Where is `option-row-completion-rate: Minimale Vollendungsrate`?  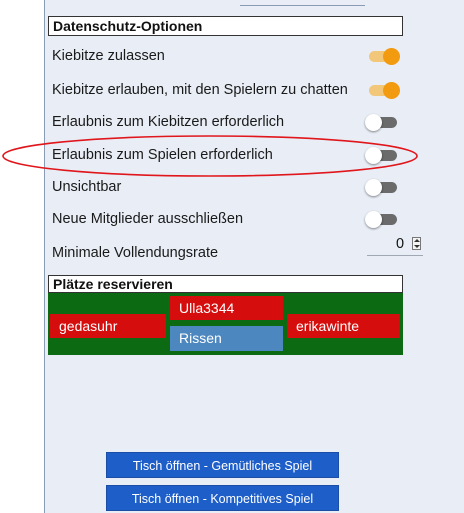 option-row-completion-rate: Minimale Vollendungsrate is located at coordinates (232, 253).